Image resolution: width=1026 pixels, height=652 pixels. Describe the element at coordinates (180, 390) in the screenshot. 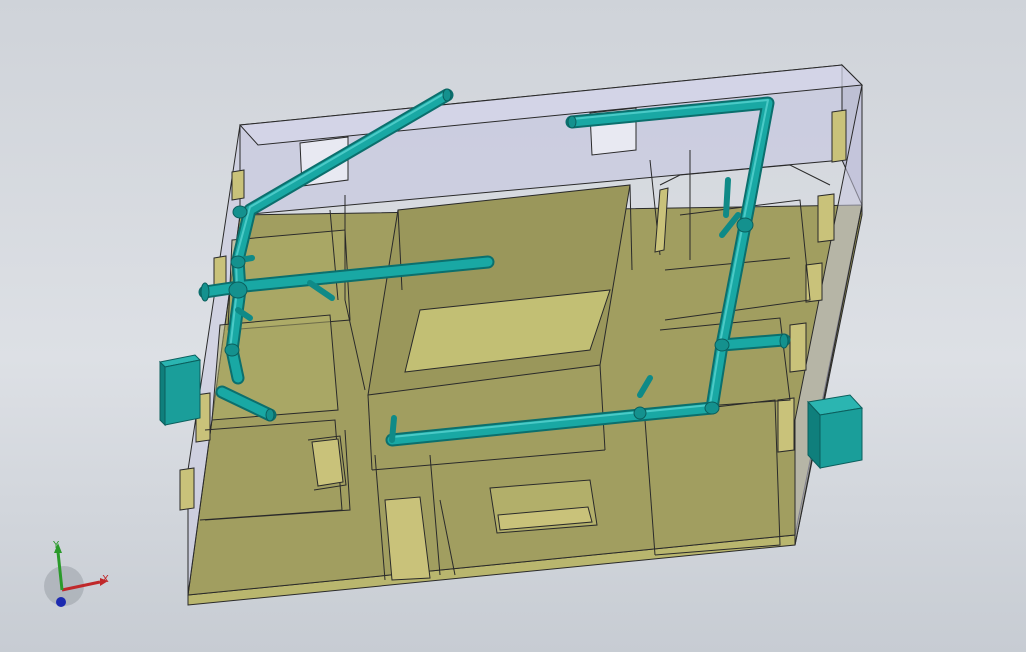

I see `equipment-box-left` at that location.